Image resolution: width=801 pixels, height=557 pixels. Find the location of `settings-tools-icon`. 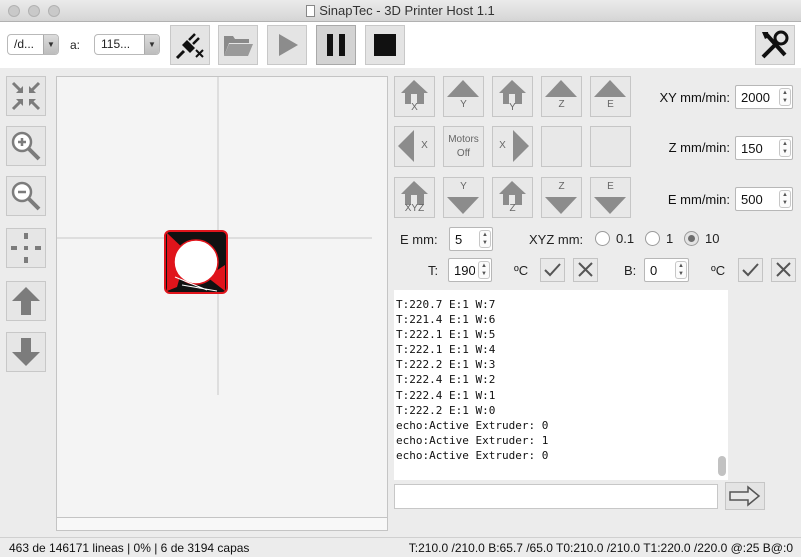

settings-tools-icon is located at coordinates (775, 44).